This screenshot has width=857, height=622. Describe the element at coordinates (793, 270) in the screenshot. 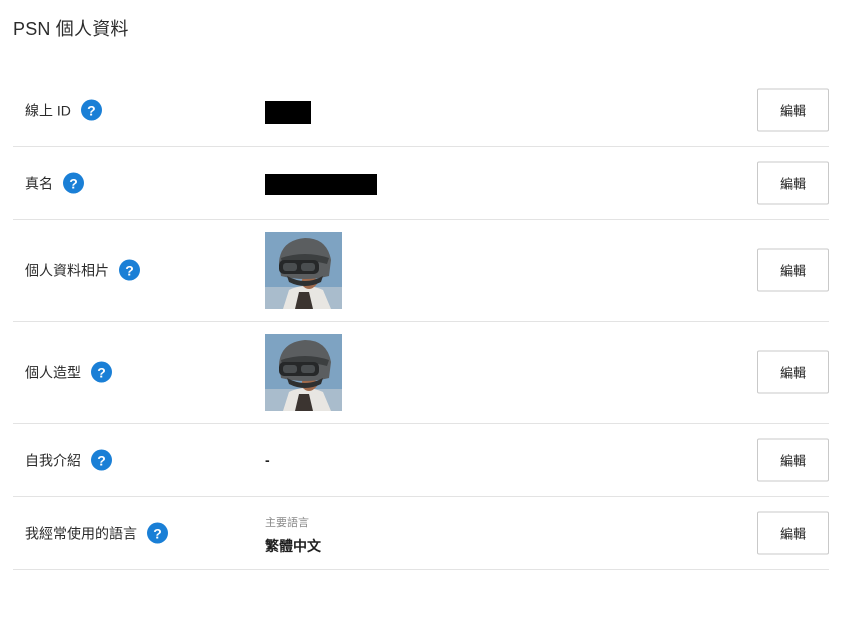

I see `edit-profile-picture-button: 編輯` at that location.